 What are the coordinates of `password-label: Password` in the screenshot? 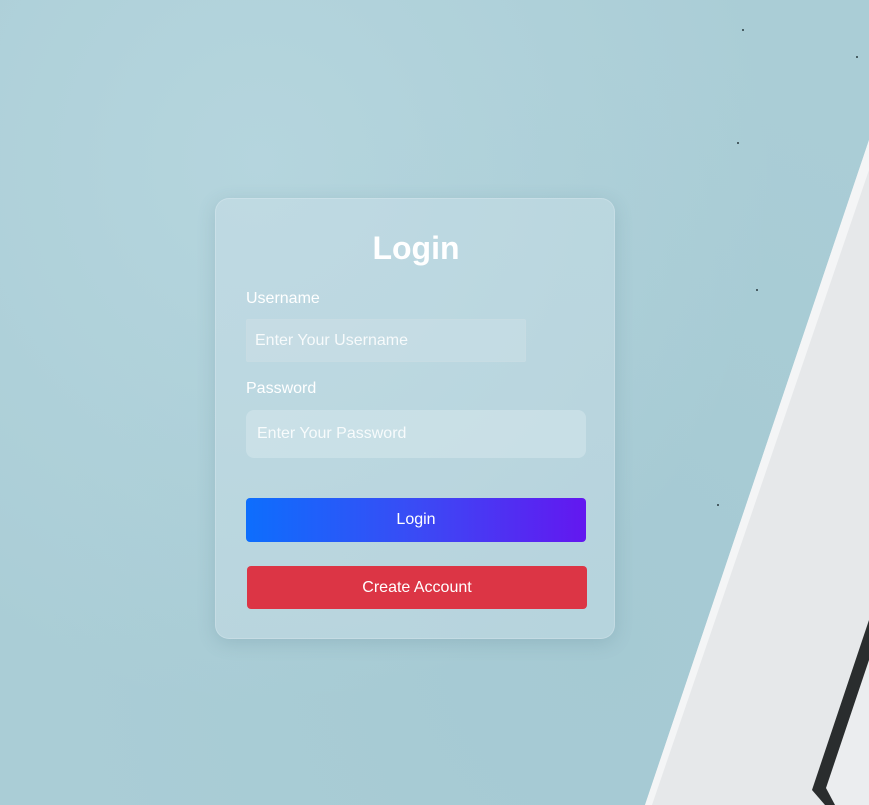 It's located at (281, 388).